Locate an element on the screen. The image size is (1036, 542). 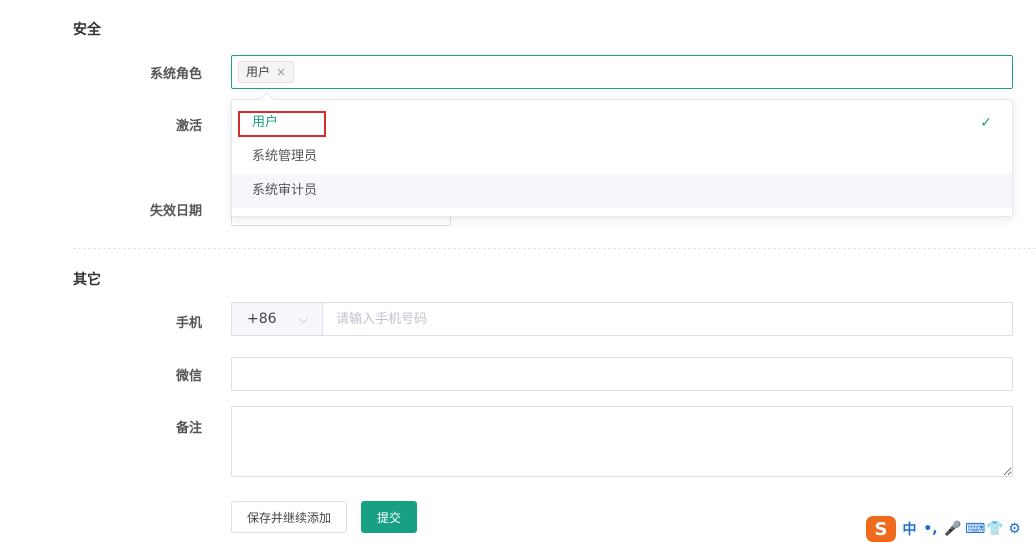
skin-shirt-icon: 👕 is located at coordinates (994, 529).